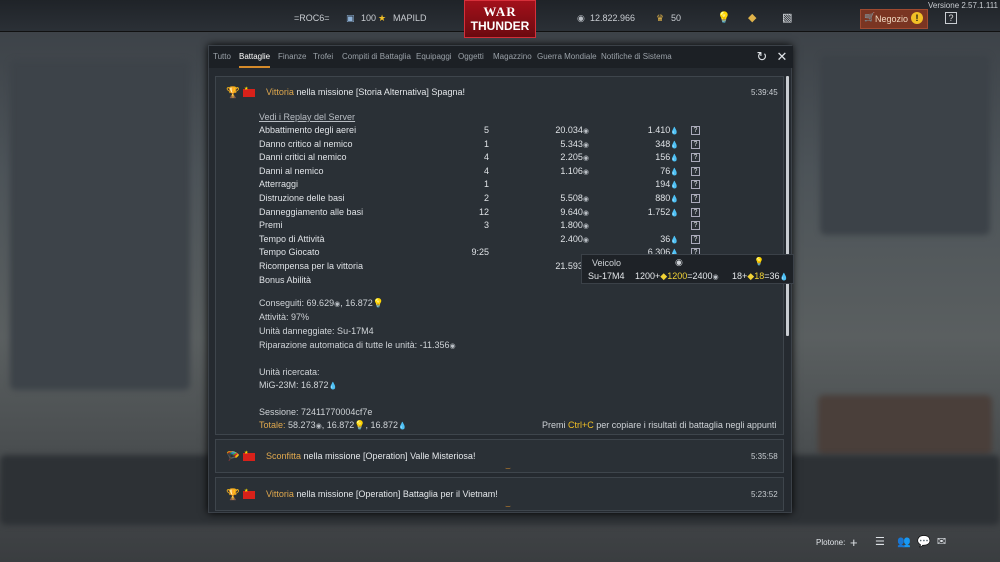 Image resolution: width=1000 pixels, height=562 pixels. Describe the element at coordinates (782, 57) in the screenshot. I see `close-icon: ✕` at that location.